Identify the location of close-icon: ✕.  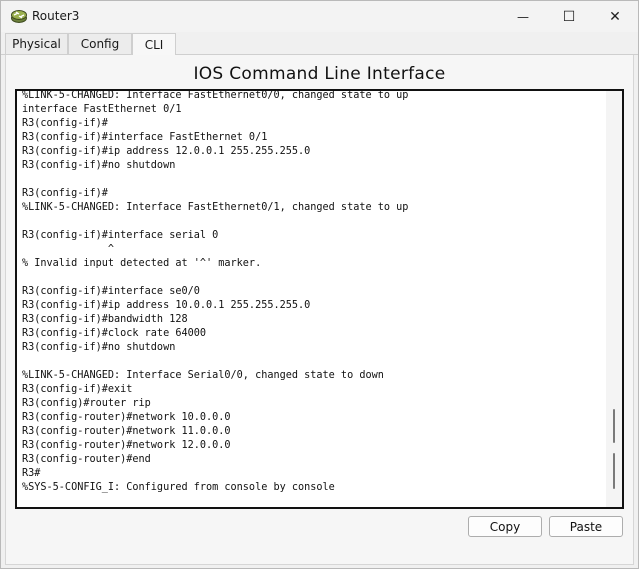
(615, 16).